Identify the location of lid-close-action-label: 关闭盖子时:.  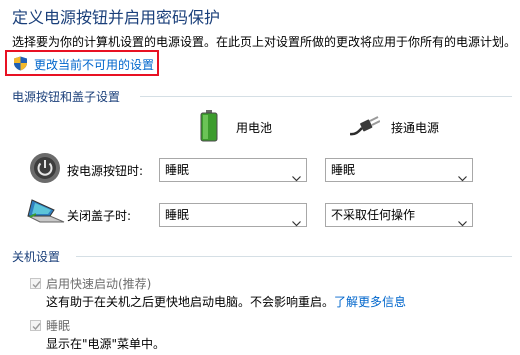
(99, 216).